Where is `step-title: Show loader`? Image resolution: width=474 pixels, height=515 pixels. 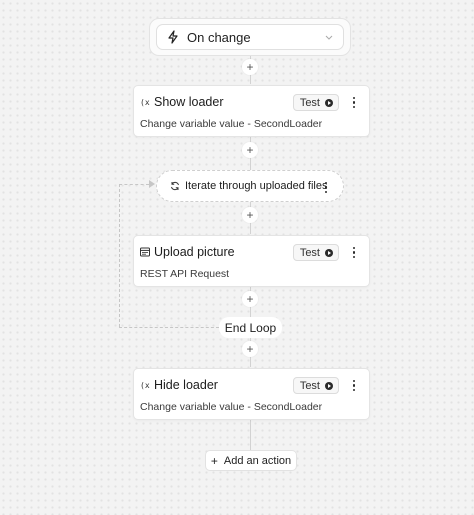
step-title: Show loader is located at coordinates (189, 102).